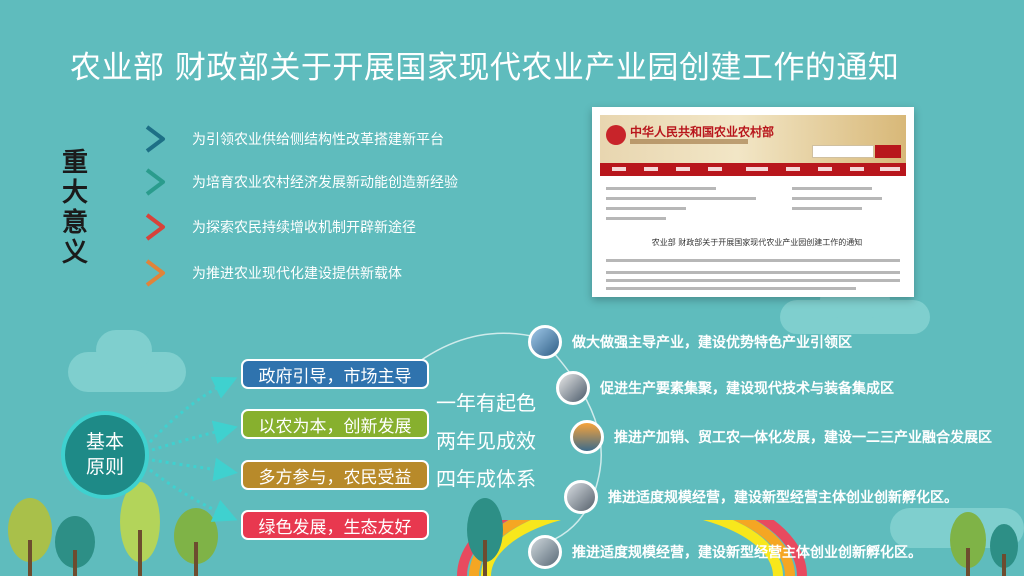 The height and width of the screenshot is (576, 1024). What do you see at coordinates (105, 455) in the screenshot?
I see `principles-hub: 基本 原则` at bounding box center [105, 455].